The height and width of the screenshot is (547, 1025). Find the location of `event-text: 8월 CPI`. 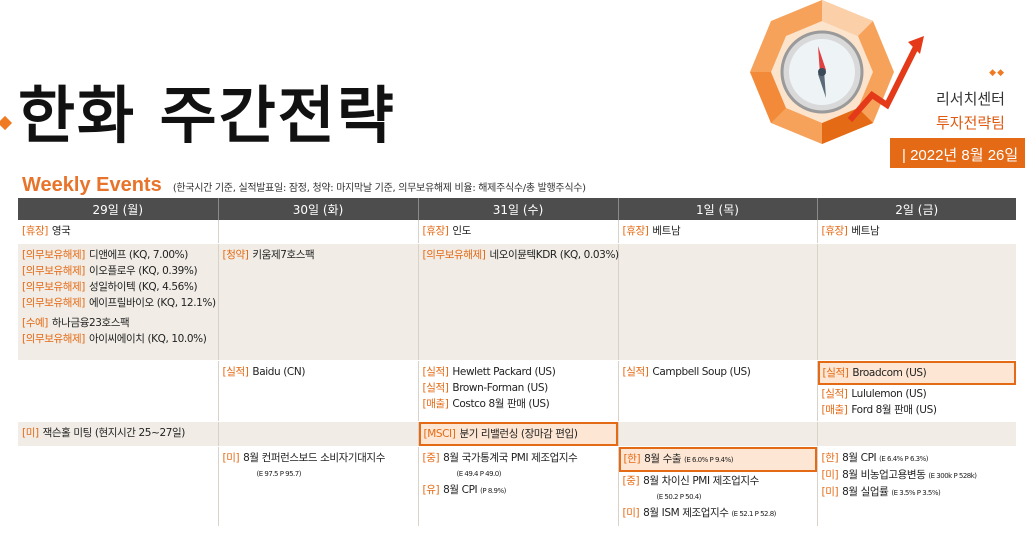

event-text: 8월 CPI is located at coordinates (460, 489).